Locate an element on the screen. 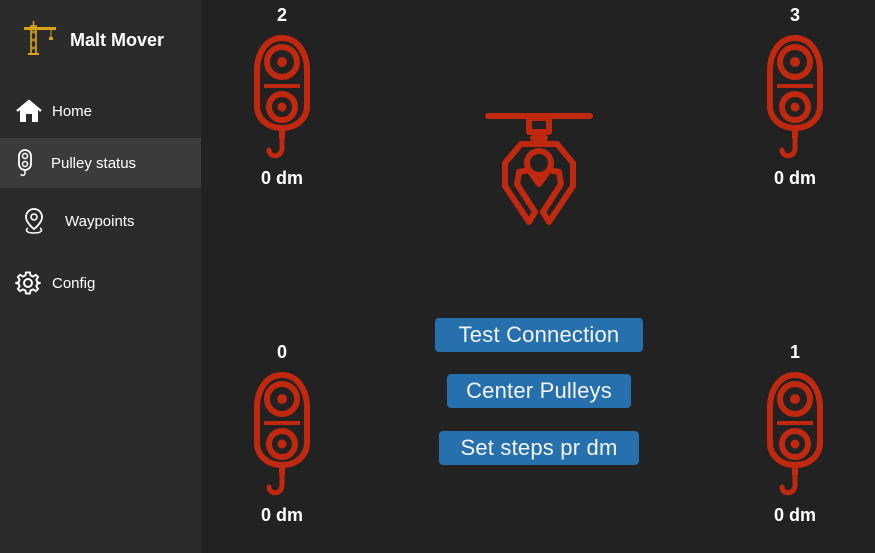 The image size is (875, 553). pulley-2: 2 0 dm is located at coordinates (282, 96).